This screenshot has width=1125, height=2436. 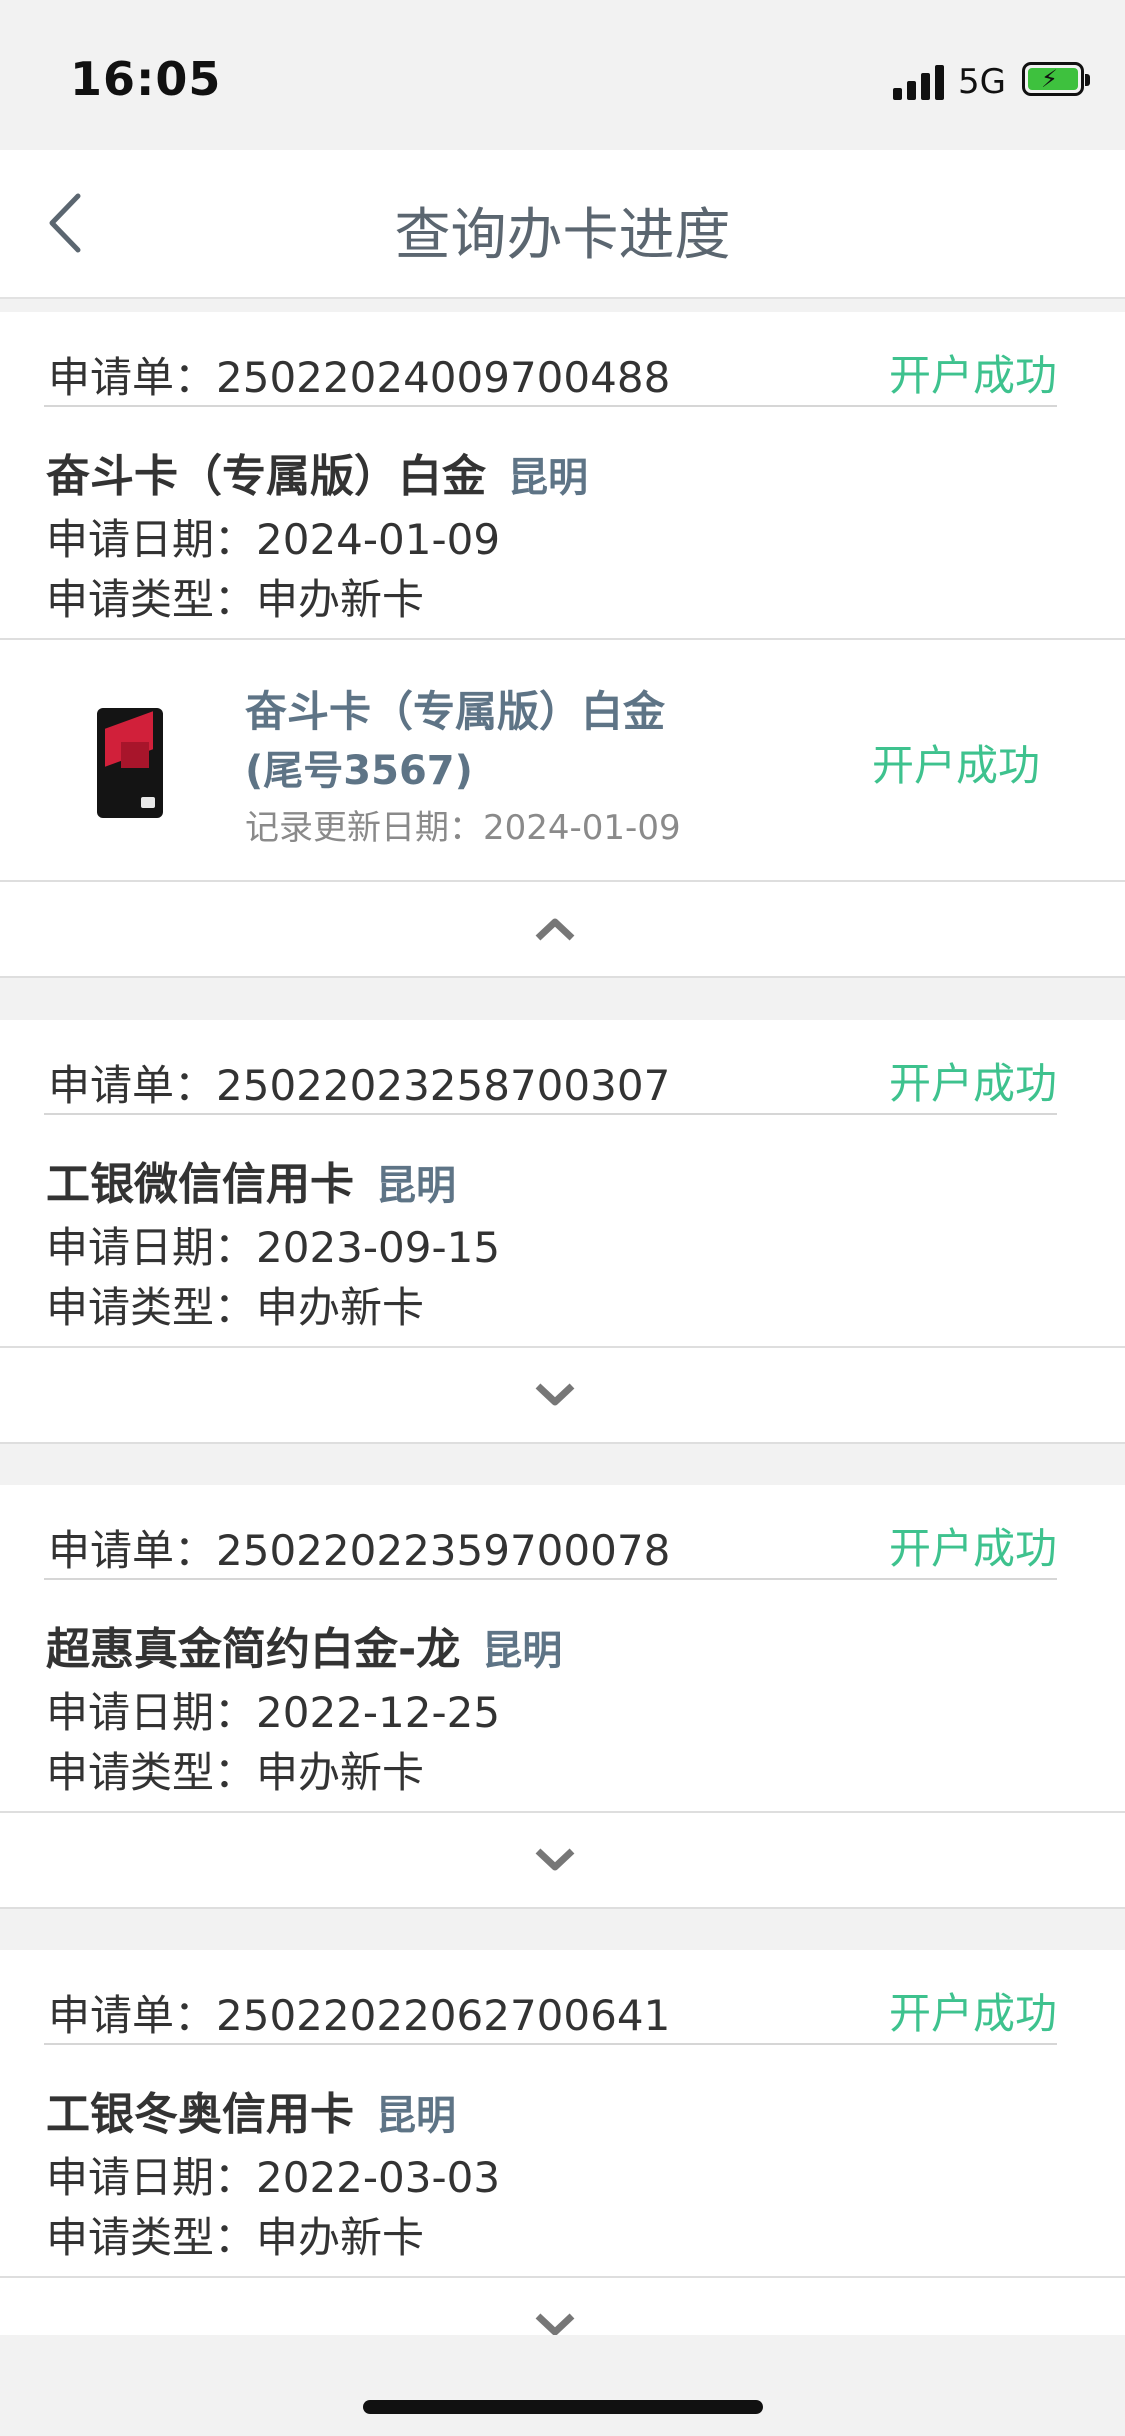 What do you see at coordinates (273, 2177) in the screenshot?
I see `application-date: 申请日期：2022-03-03` at bounding box center [273, 2177].